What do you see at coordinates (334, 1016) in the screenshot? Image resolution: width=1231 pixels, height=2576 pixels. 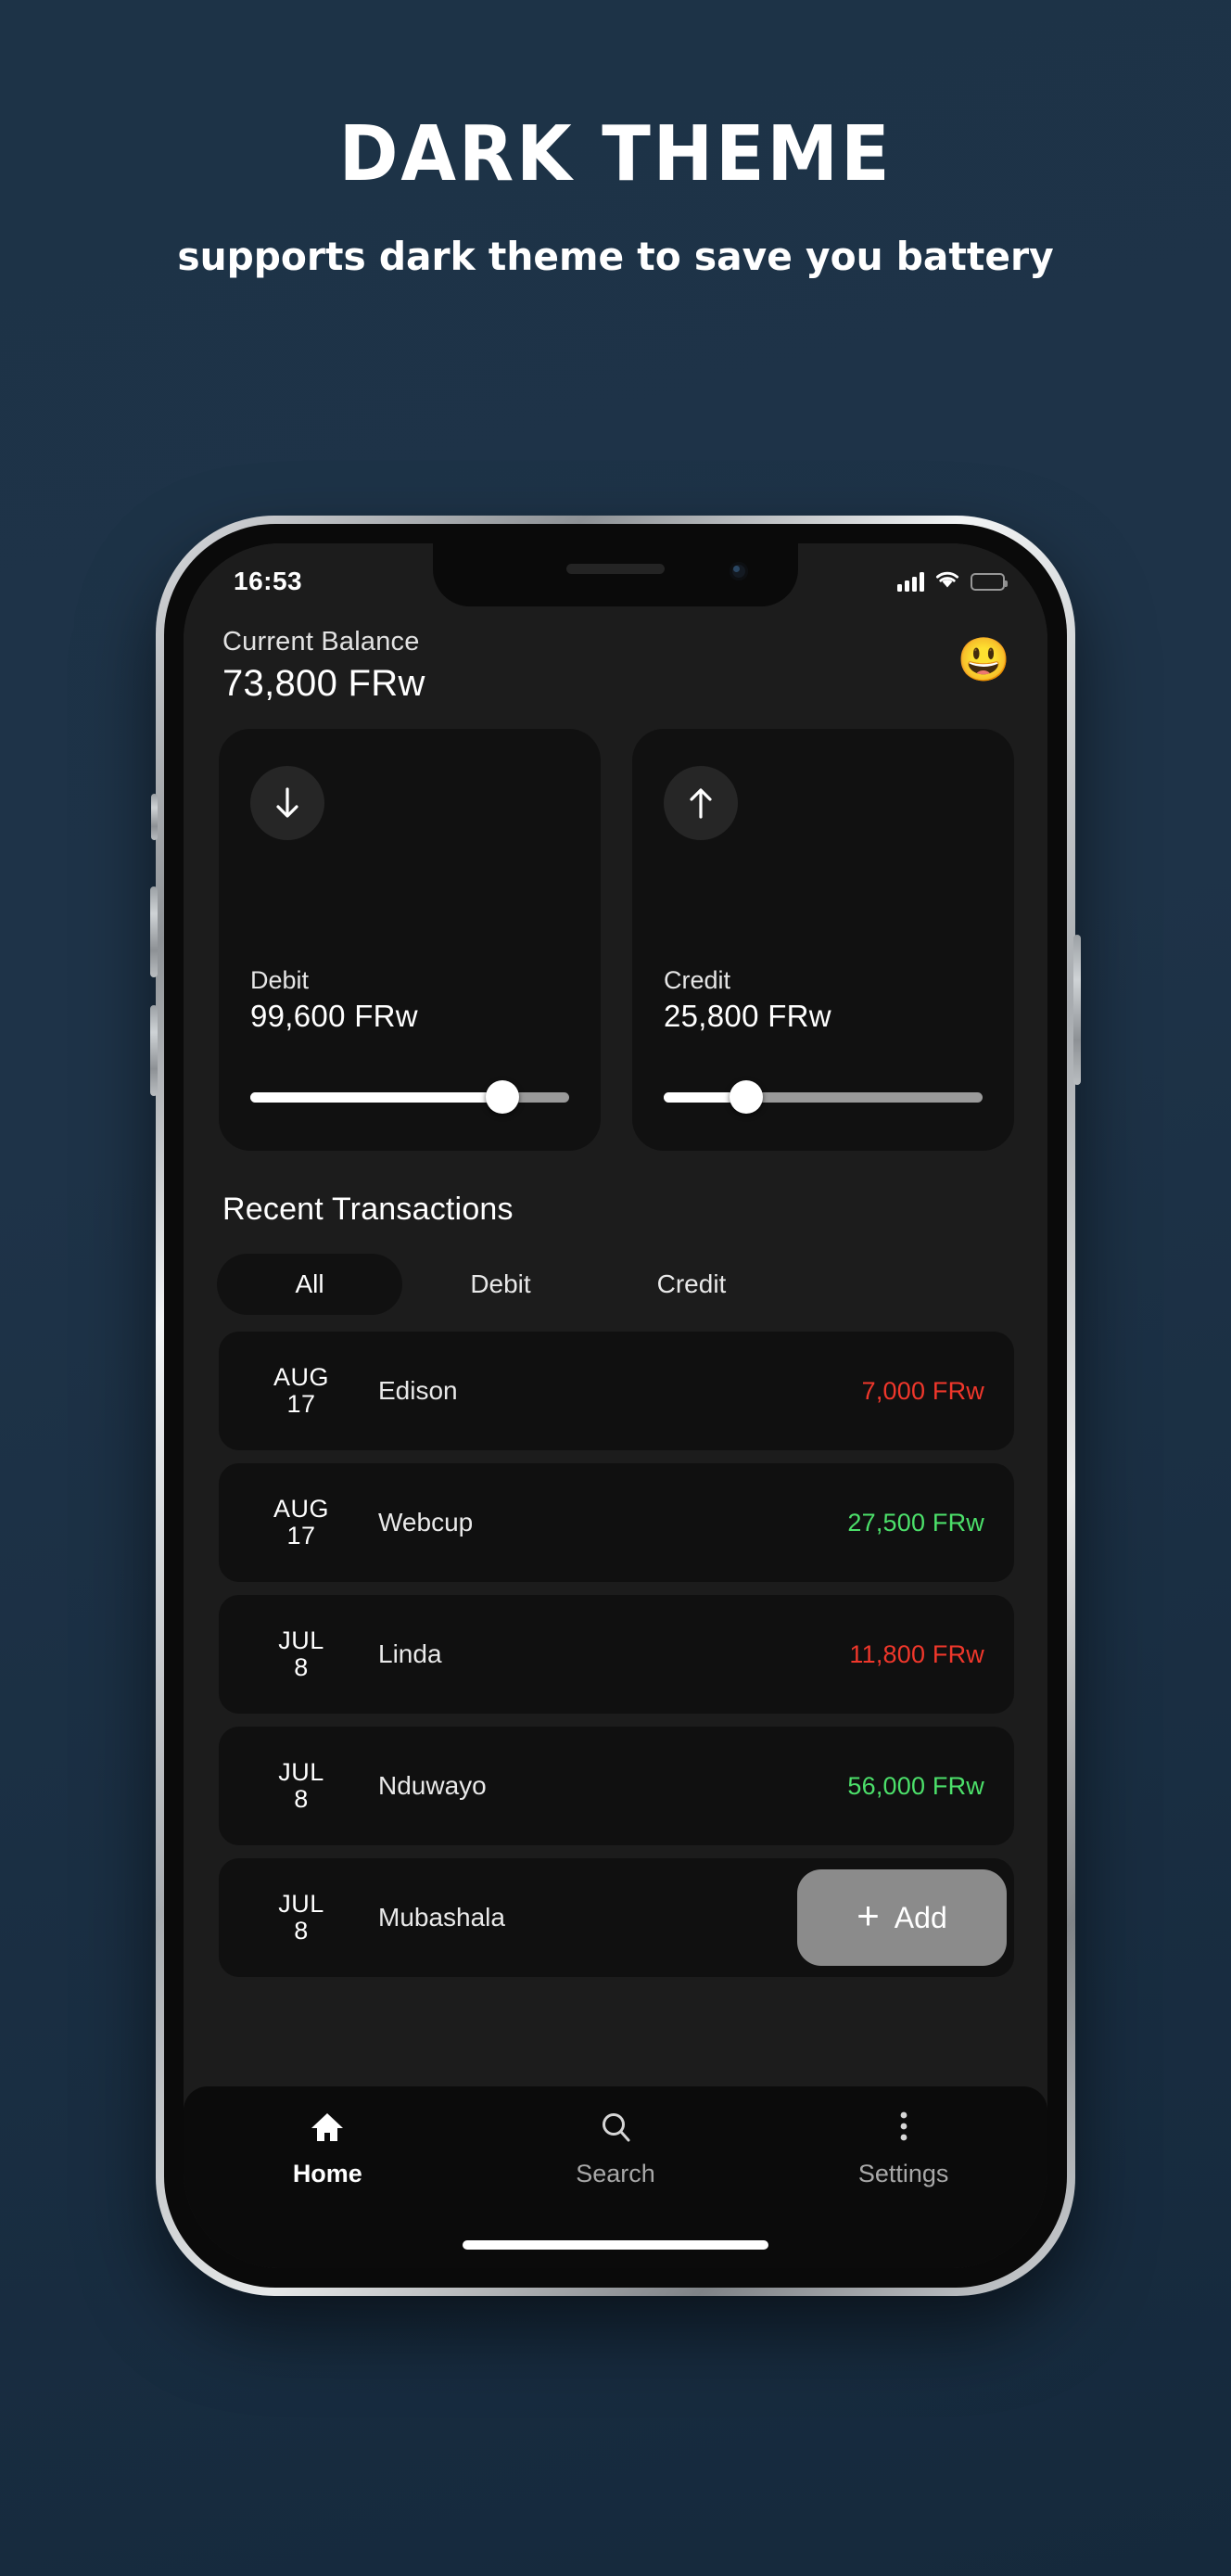 I see `card-amount: 99,600 FRw` at bounding box center [334, 1016].